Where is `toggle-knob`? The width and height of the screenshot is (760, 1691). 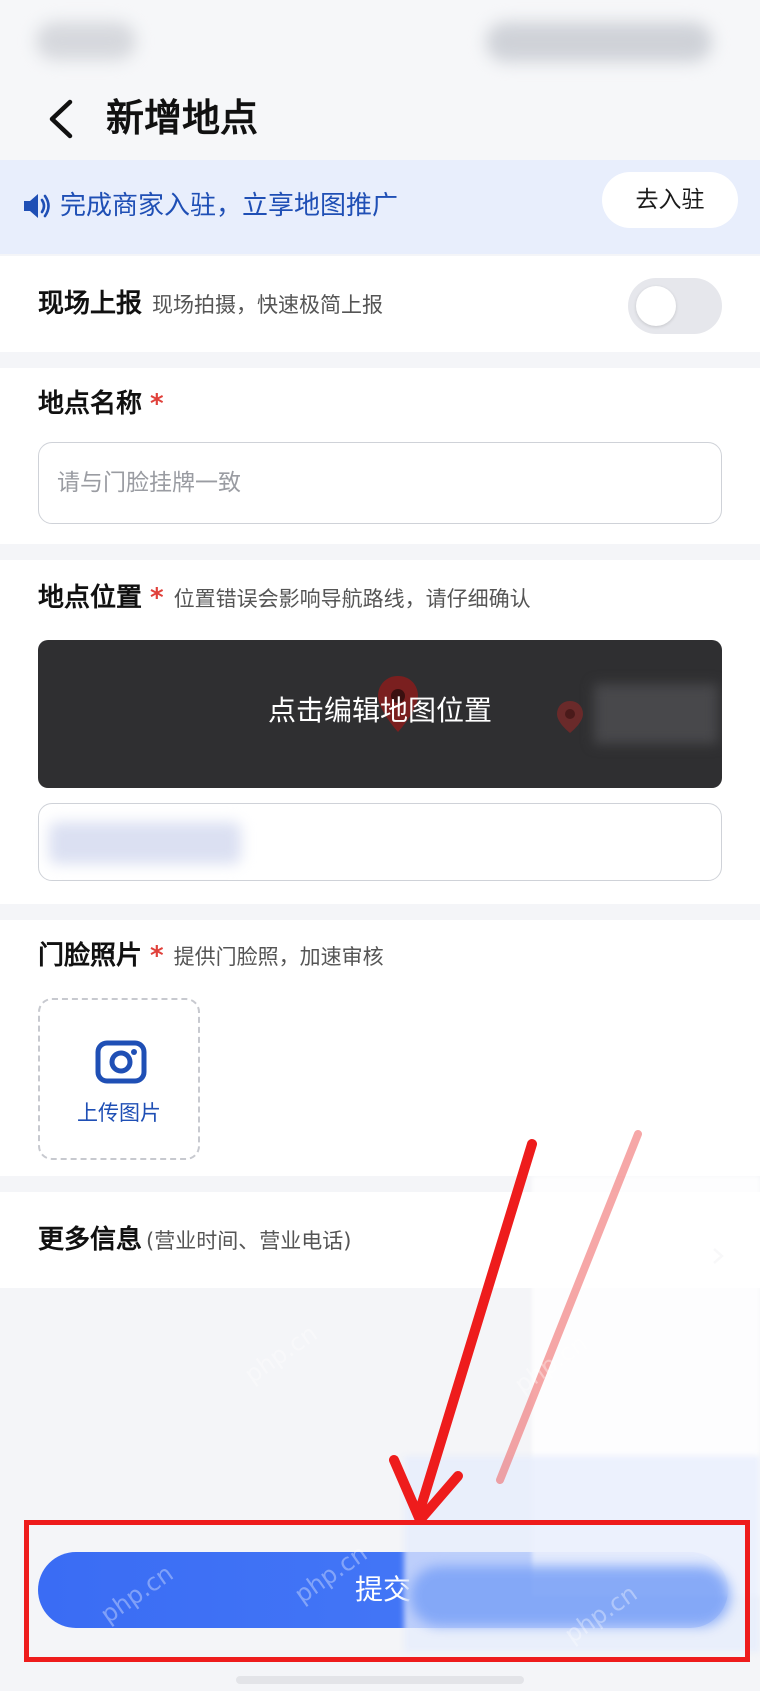 toggle-knob is located at coordinates (656, 306).